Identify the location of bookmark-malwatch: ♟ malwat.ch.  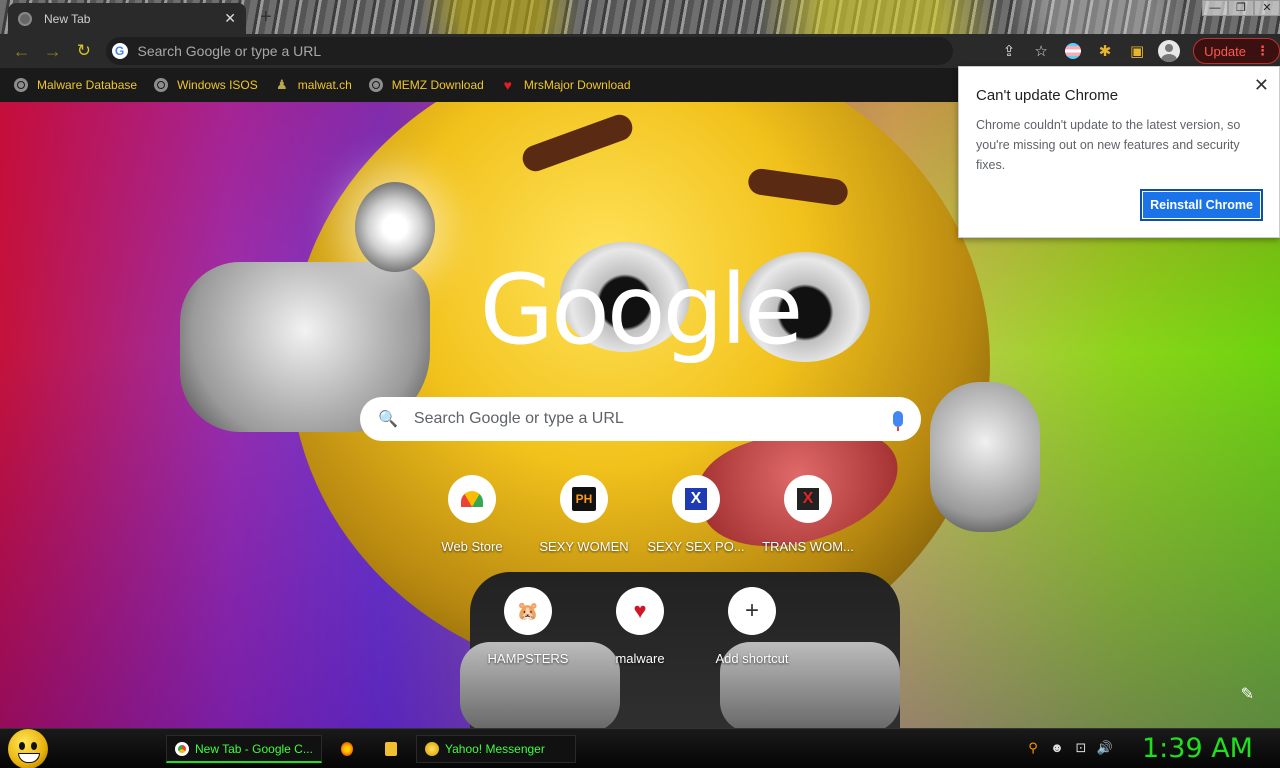
(313, 85).